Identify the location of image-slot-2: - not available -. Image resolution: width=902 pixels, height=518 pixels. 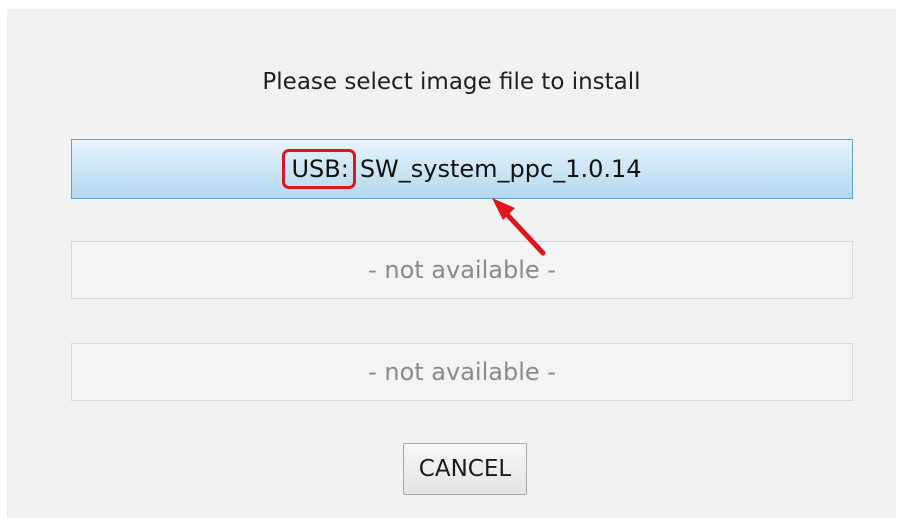
(462, 270).